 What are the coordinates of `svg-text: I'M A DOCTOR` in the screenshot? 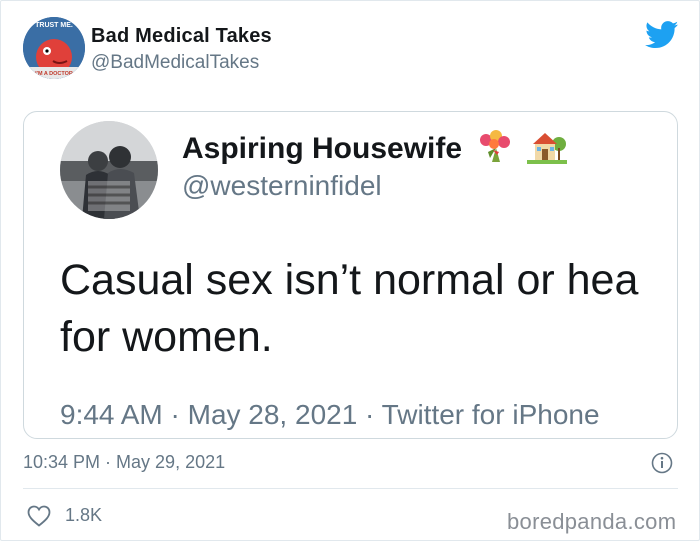 It's located at (54, 74).